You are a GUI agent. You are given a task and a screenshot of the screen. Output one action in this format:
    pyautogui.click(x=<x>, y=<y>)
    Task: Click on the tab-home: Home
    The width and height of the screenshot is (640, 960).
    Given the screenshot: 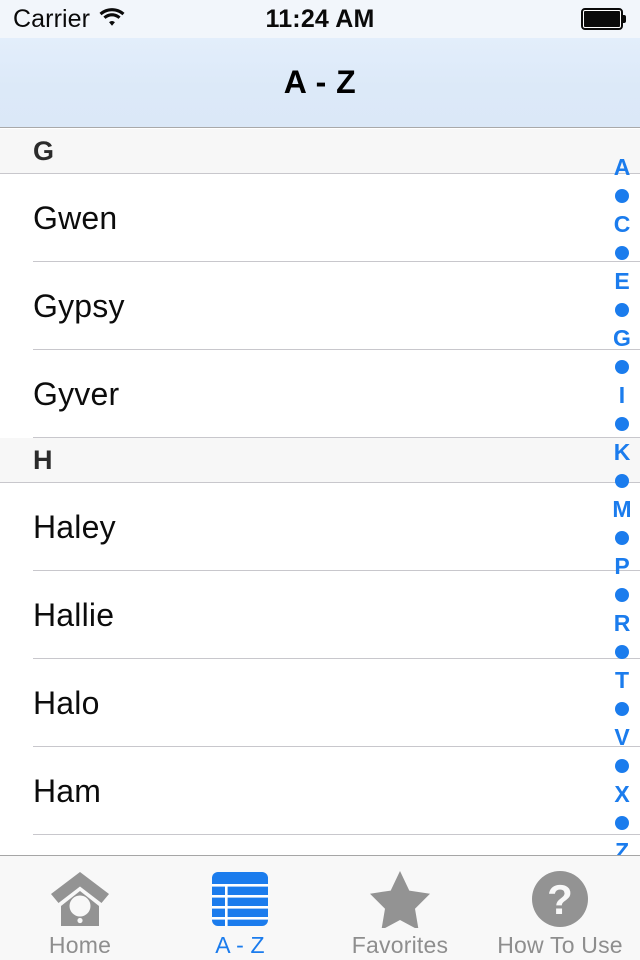 What is the action you would take?
    pyautogui.click(x=80, y=908)
    